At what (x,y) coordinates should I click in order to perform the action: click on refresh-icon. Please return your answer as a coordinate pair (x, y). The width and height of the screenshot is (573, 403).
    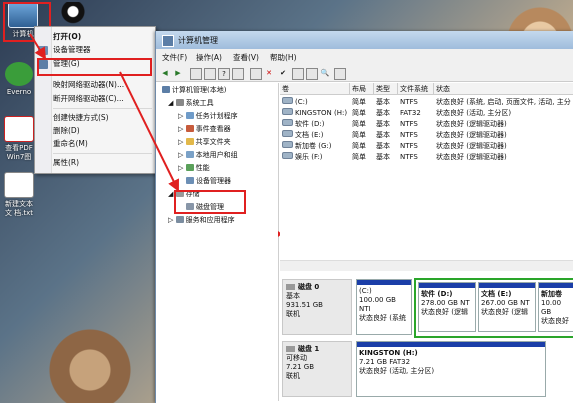
    Looking at the image, I should click on (256, 74).